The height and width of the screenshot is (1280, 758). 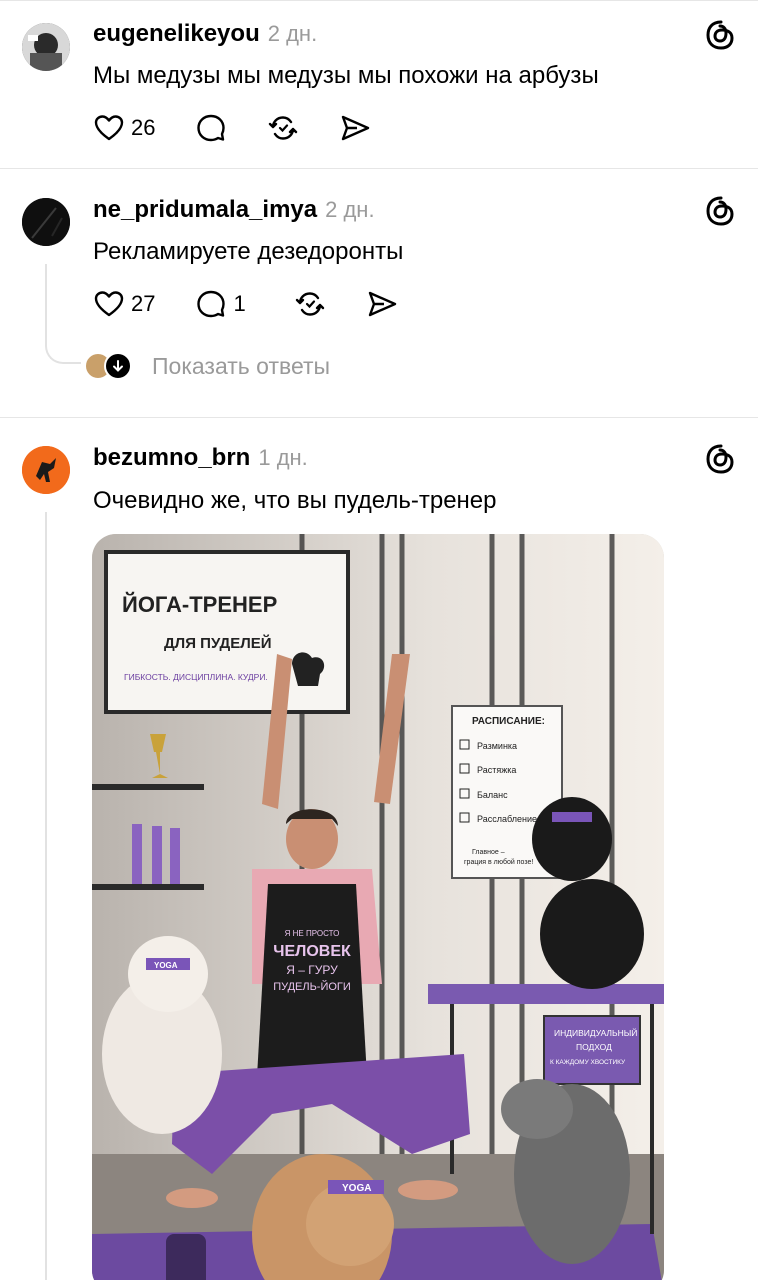 What do you see at coordinates (295, 500) in the screenshot?
I see `post-text: Очевидно же, что вы пудель-тренер` at bounding box center [295, 500].